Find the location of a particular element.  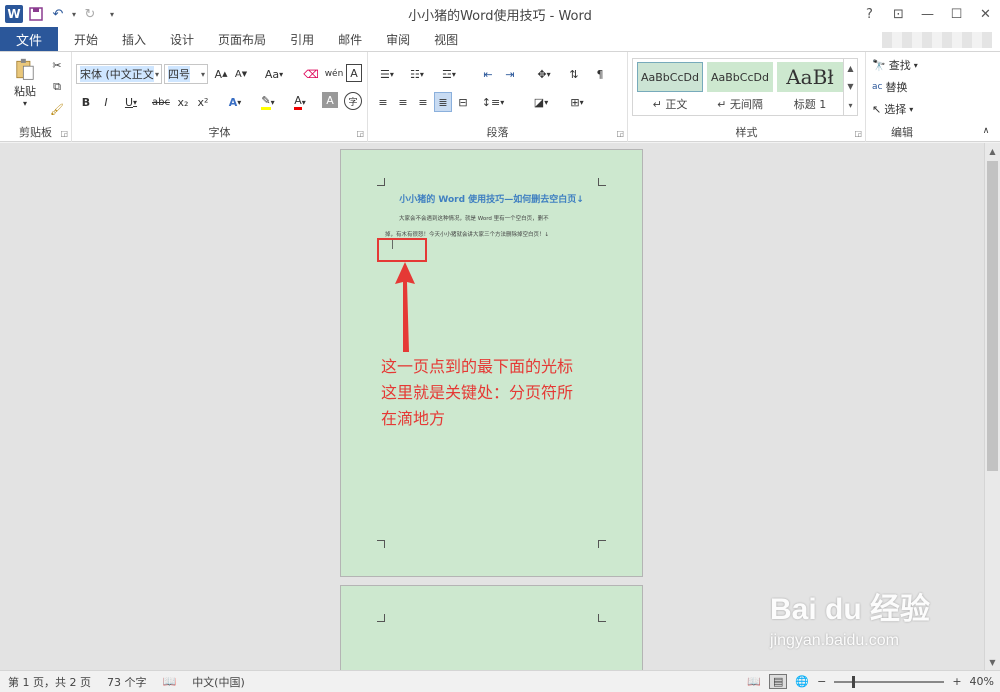

proofing-icon: 📖 is located at coordinates (169, 681).